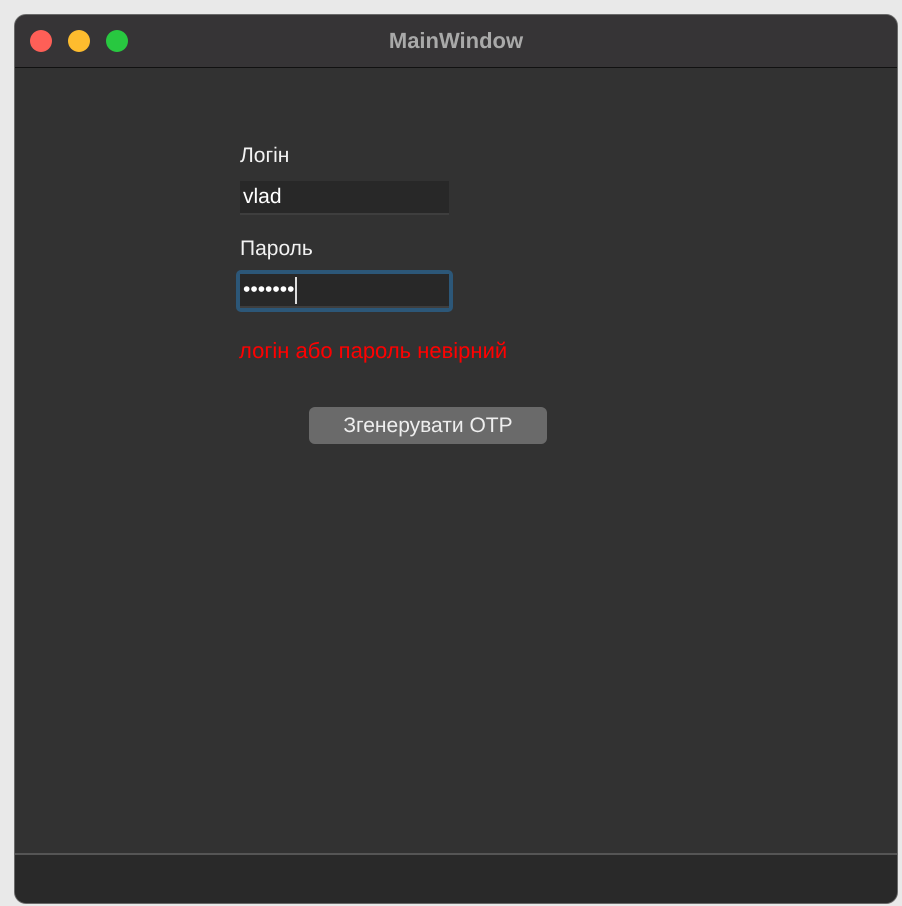 This screenshot has height=906, width=902. Describe the element at coordinates (41, 41) in the screenshot. I see `close-button` at that location.